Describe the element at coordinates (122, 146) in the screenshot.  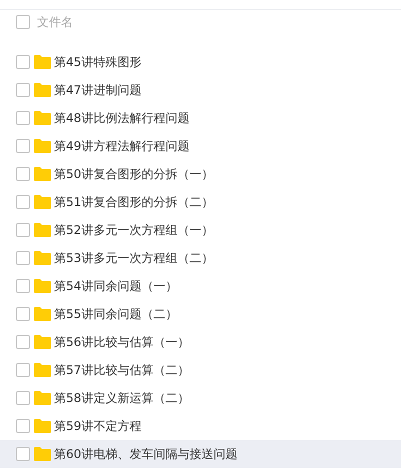
I see `file-name: 第49讲方程法解行程问题` at that location.